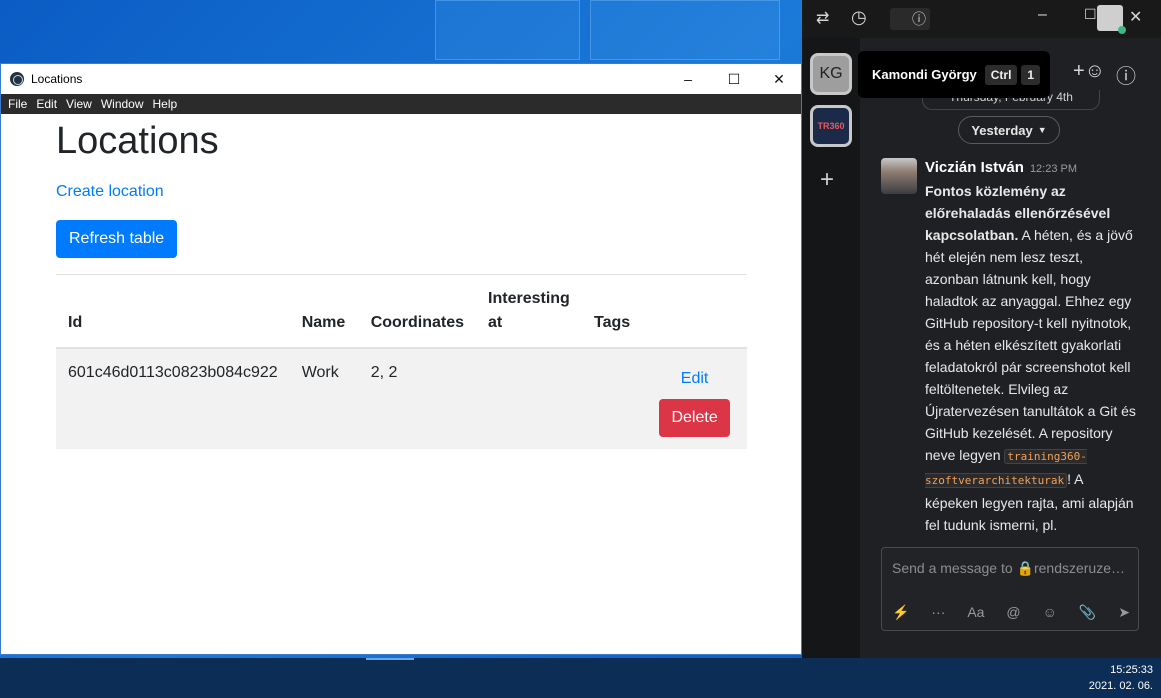 This screenshot has height=698, width=1161. I want to click on composer-toolbar: ⚡ ··· Aa @ ☺ 📎 ➤, so click(1011, 612).